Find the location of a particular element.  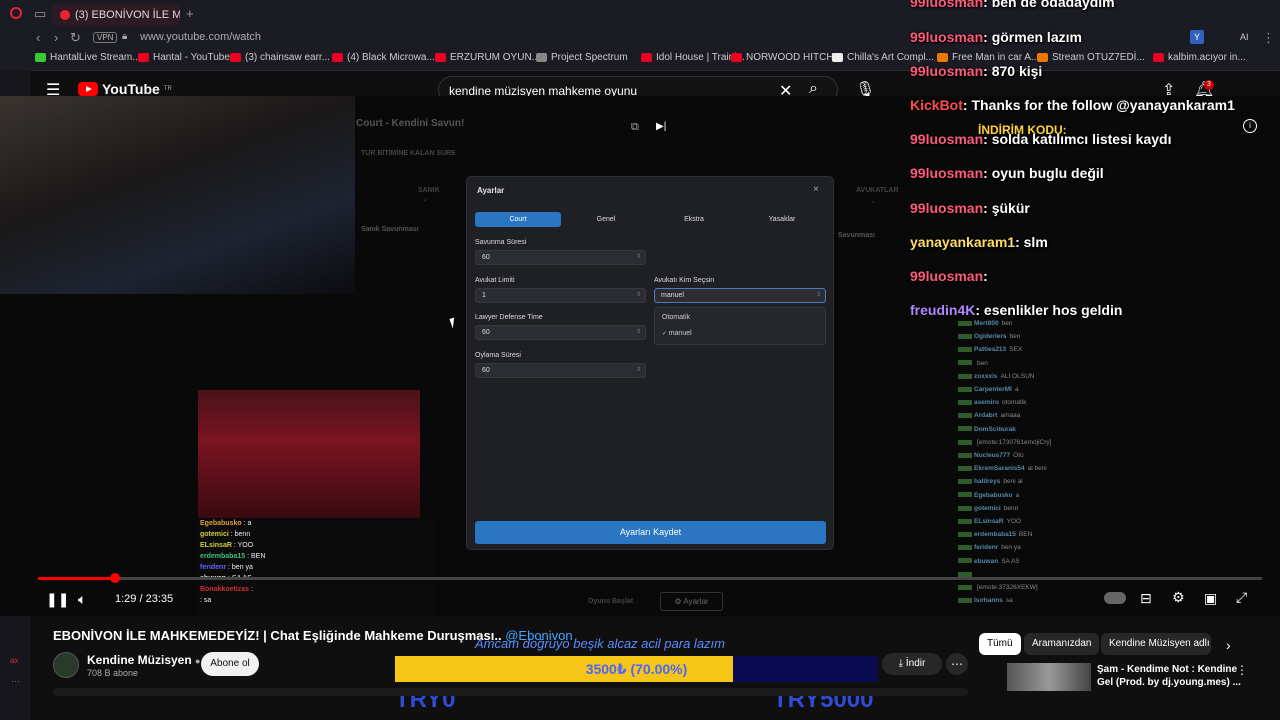

channel-avatar is located at coordinates (66, 665).